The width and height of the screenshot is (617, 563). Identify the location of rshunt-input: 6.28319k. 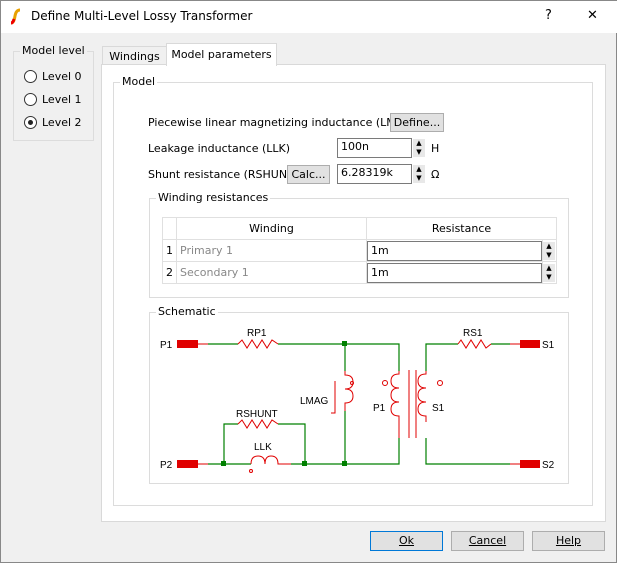
(374, 174).